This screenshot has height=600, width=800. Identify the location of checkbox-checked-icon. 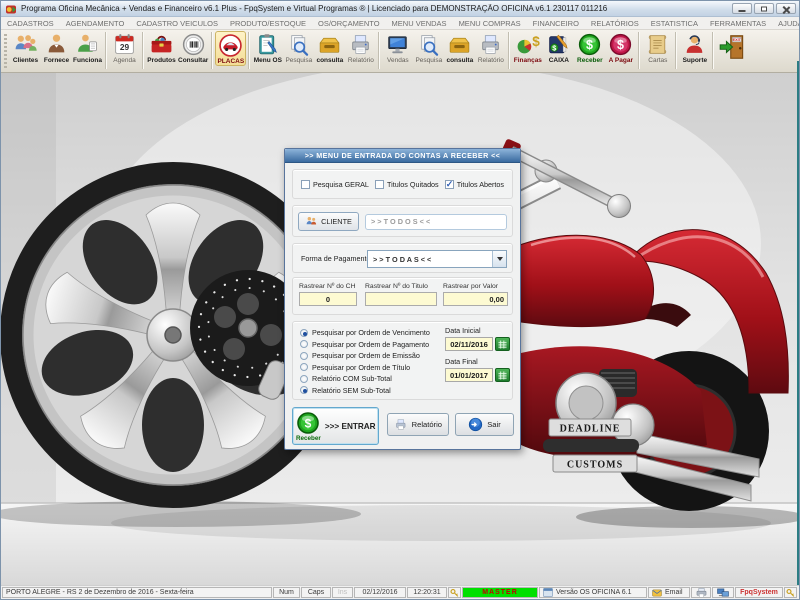
(449, 184).